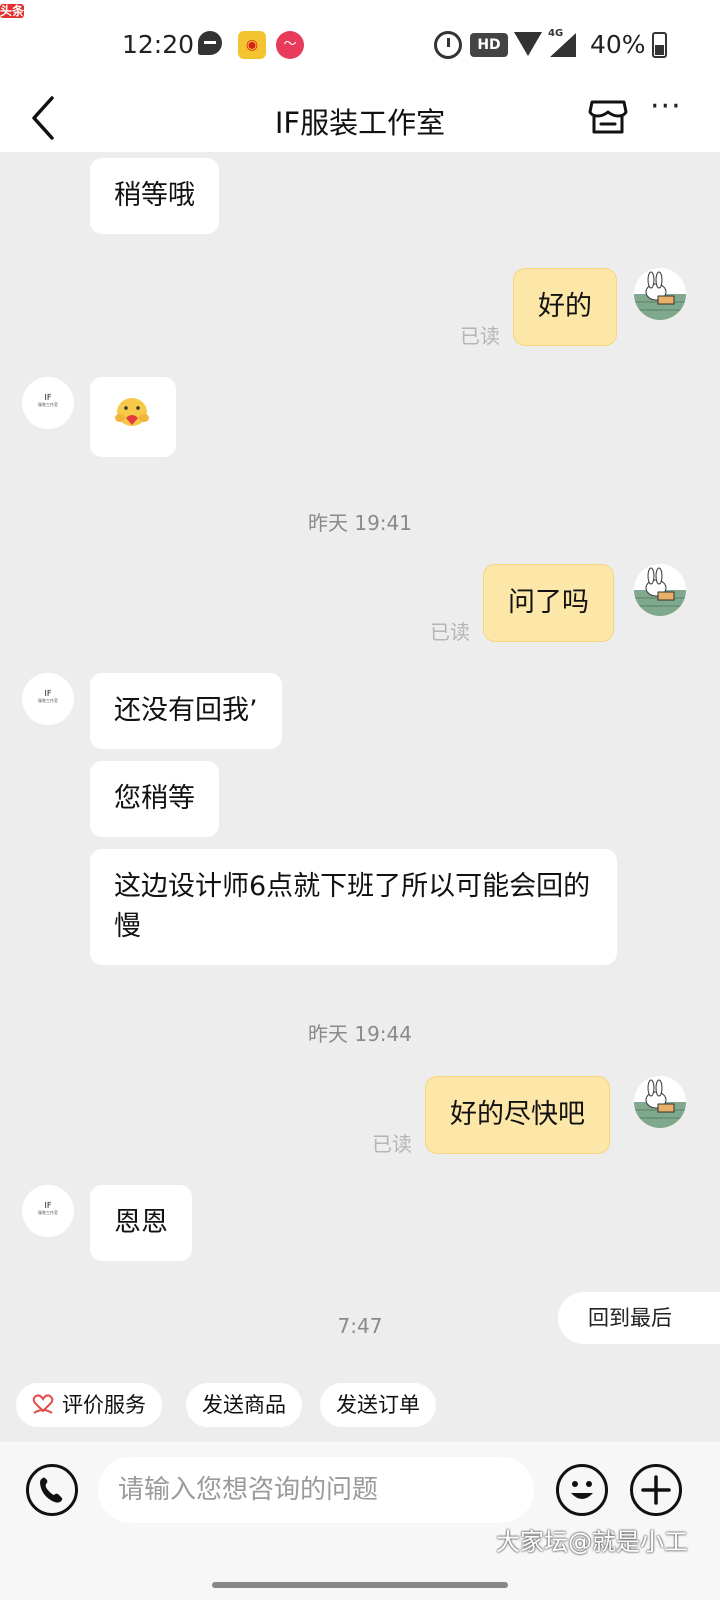 This screenshot has width=720, height=1600. What do you see at coordinates (668, 110) in the screenshot?
I see `more-icon: ···` at bounding box center [668, 110].